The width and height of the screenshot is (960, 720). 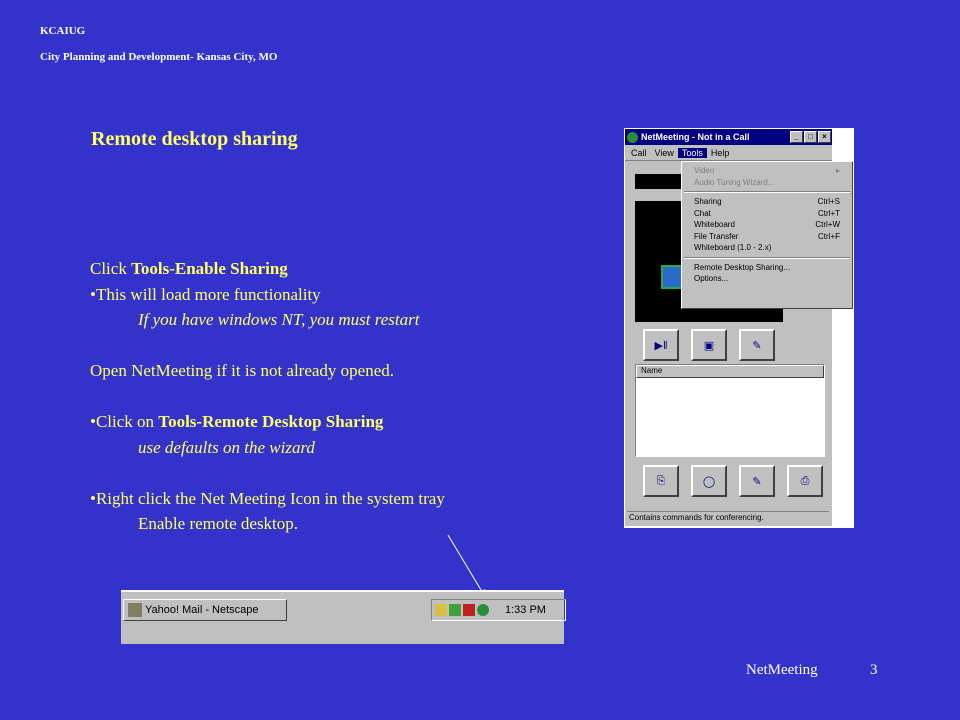 What do you see at coordinates (639, 153) in the screenshot?
I see `menu-call: Call` at bounding box center [639, 153].